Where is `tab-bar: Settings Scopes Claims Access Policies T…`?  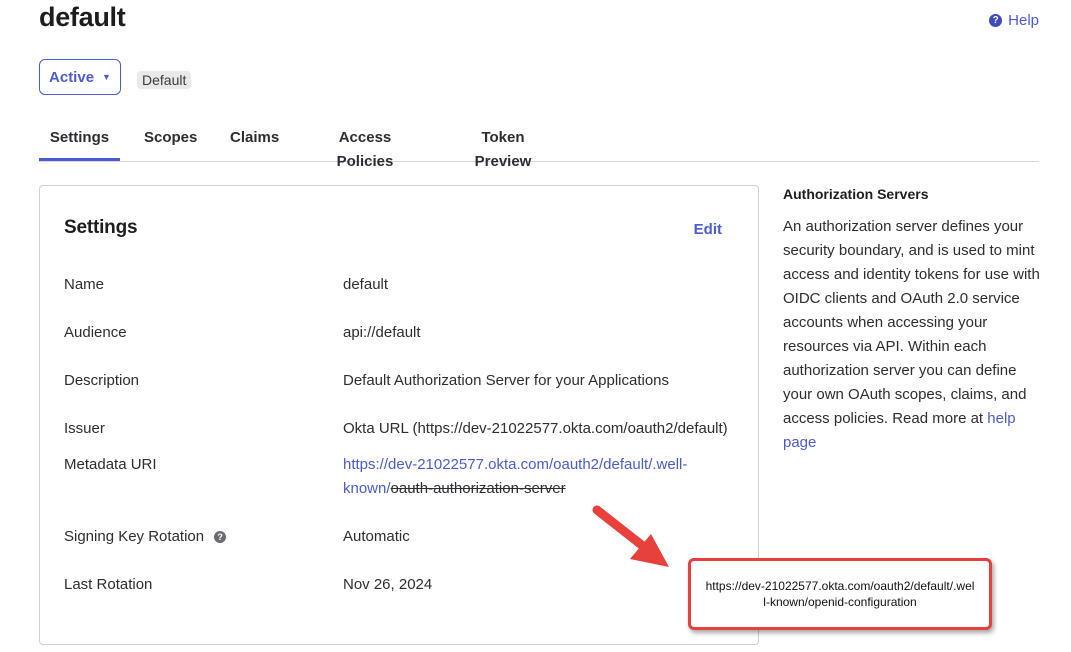 tab-bar: Settings Scopes Claims Access Policies T… is located at coordinates (539, 148).